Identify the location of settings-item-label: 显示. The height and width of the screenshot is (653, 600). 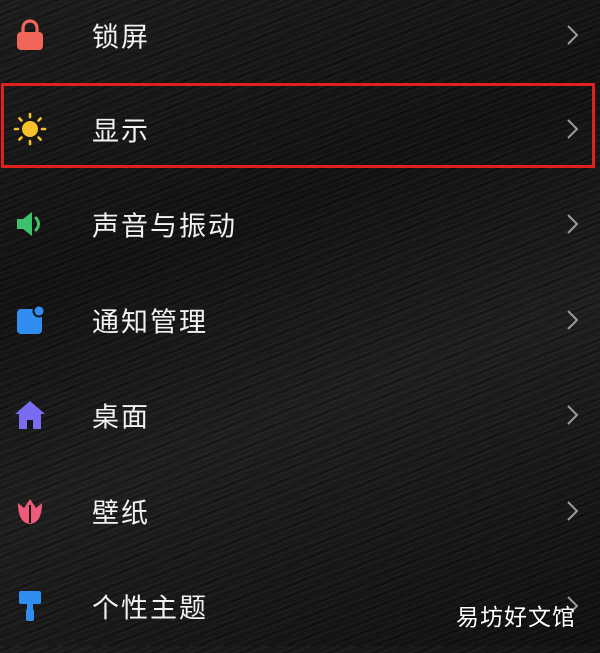
(121, 131).